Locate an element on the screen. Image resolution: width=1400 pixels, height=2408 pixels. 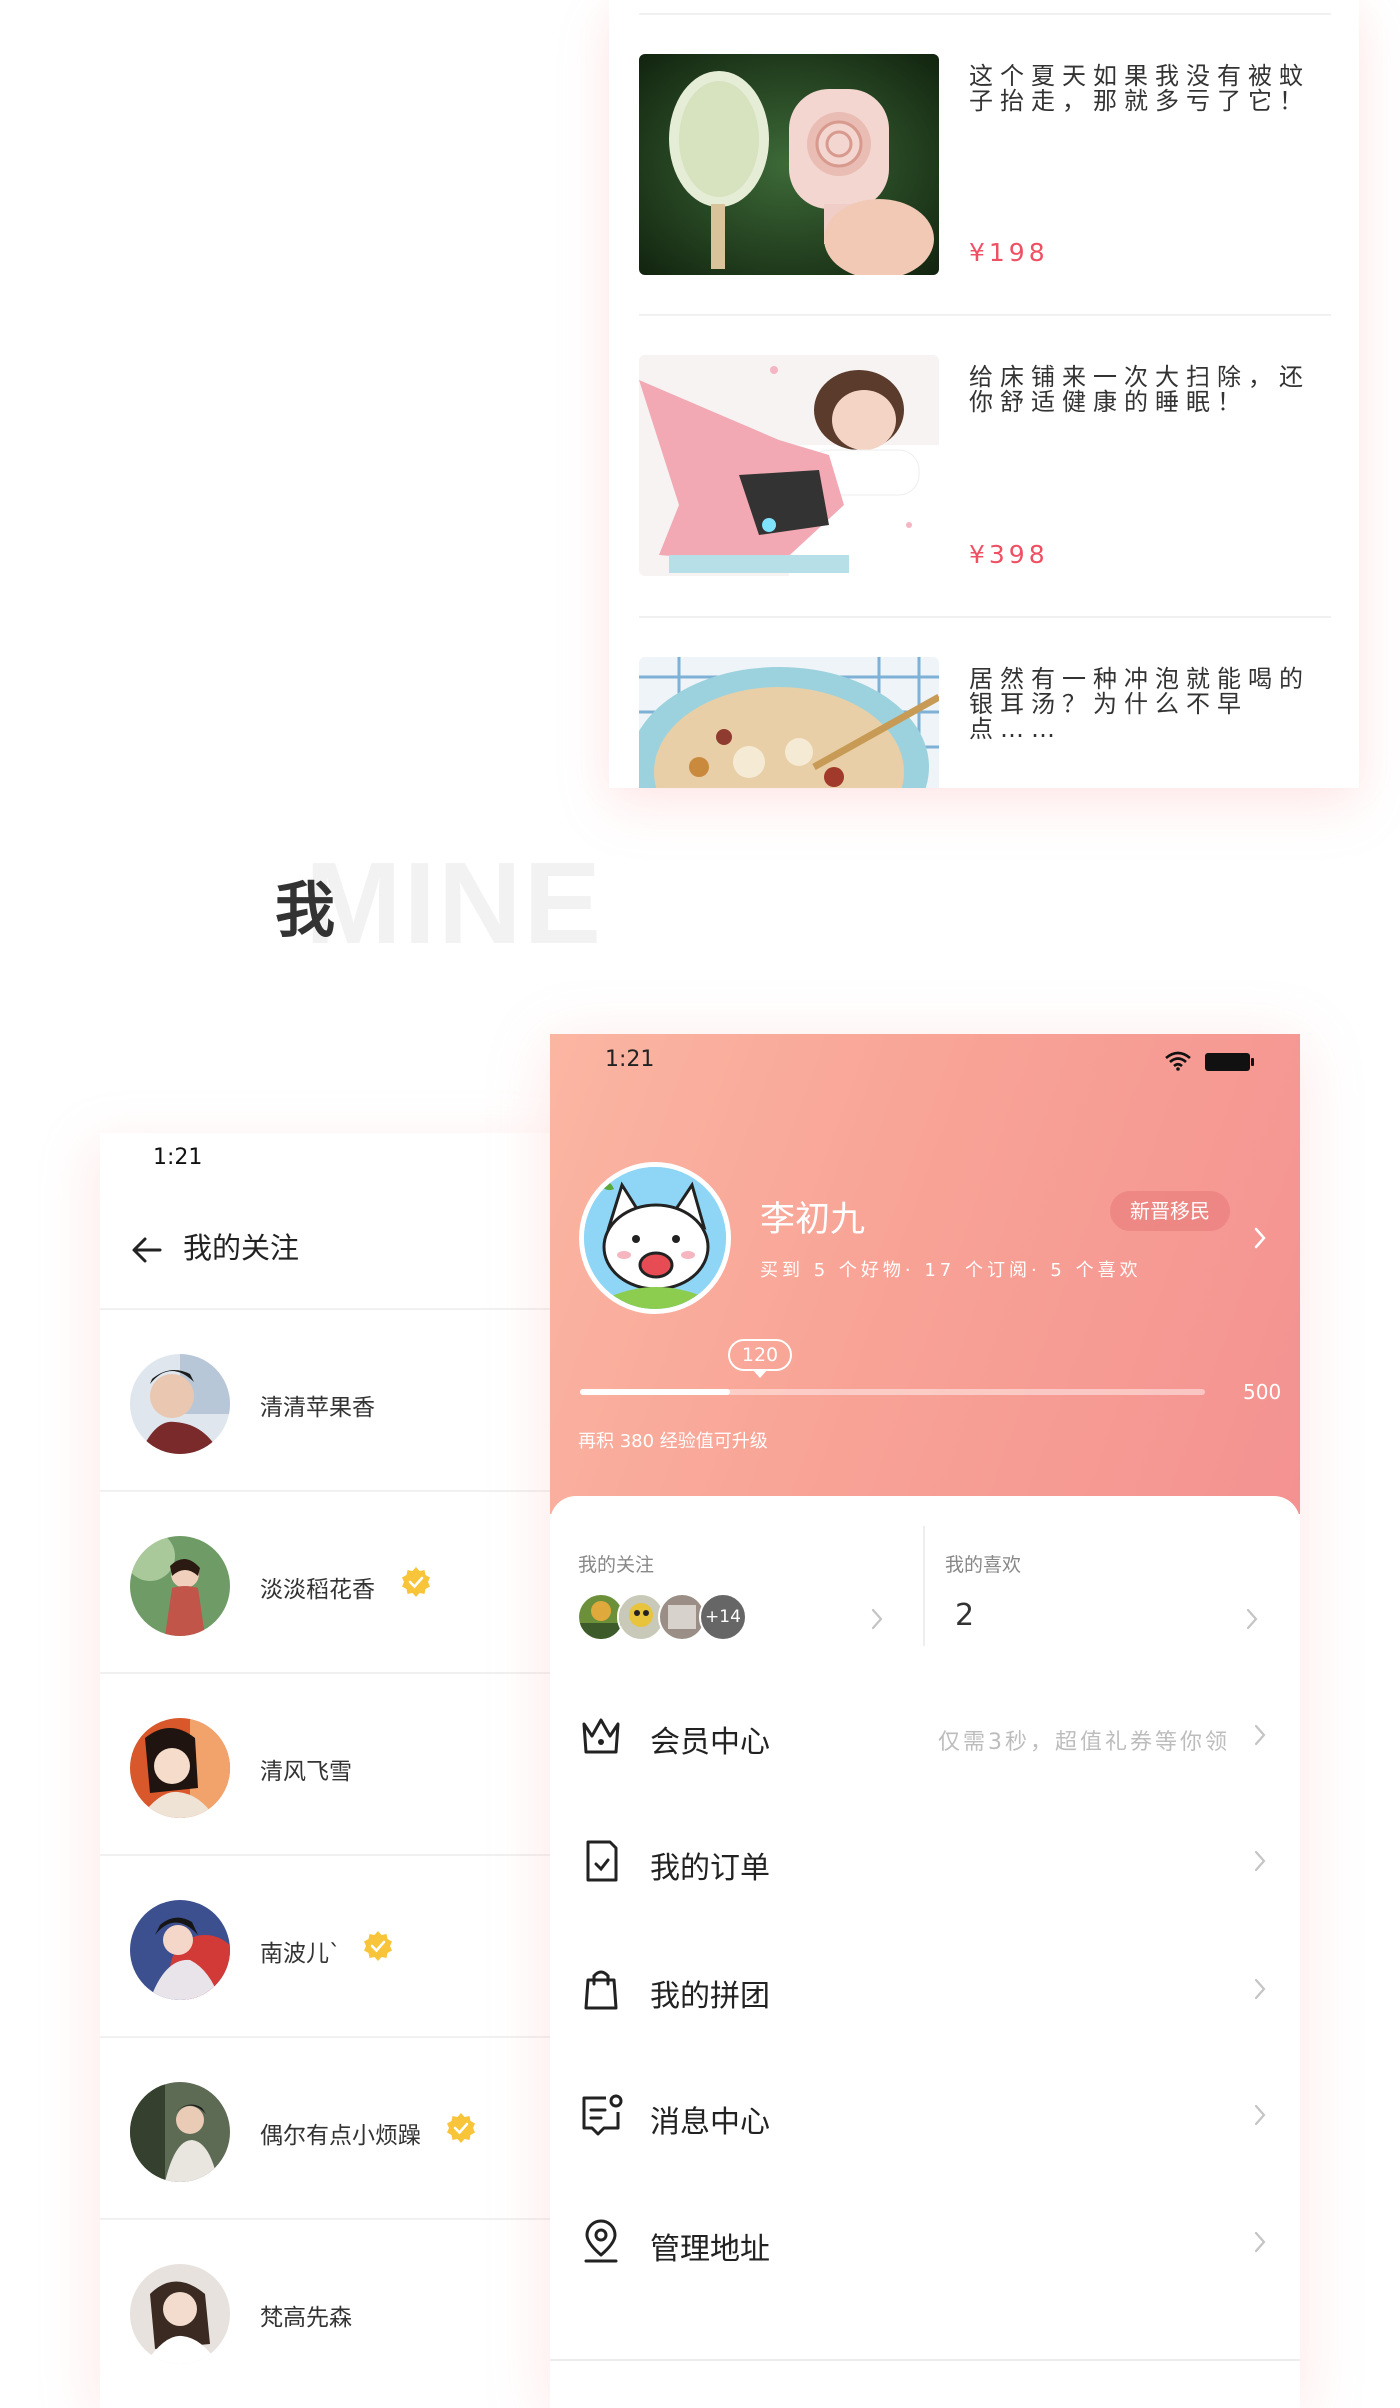
following-row: 清清苹果香 is located at coordinates (330, 1398).